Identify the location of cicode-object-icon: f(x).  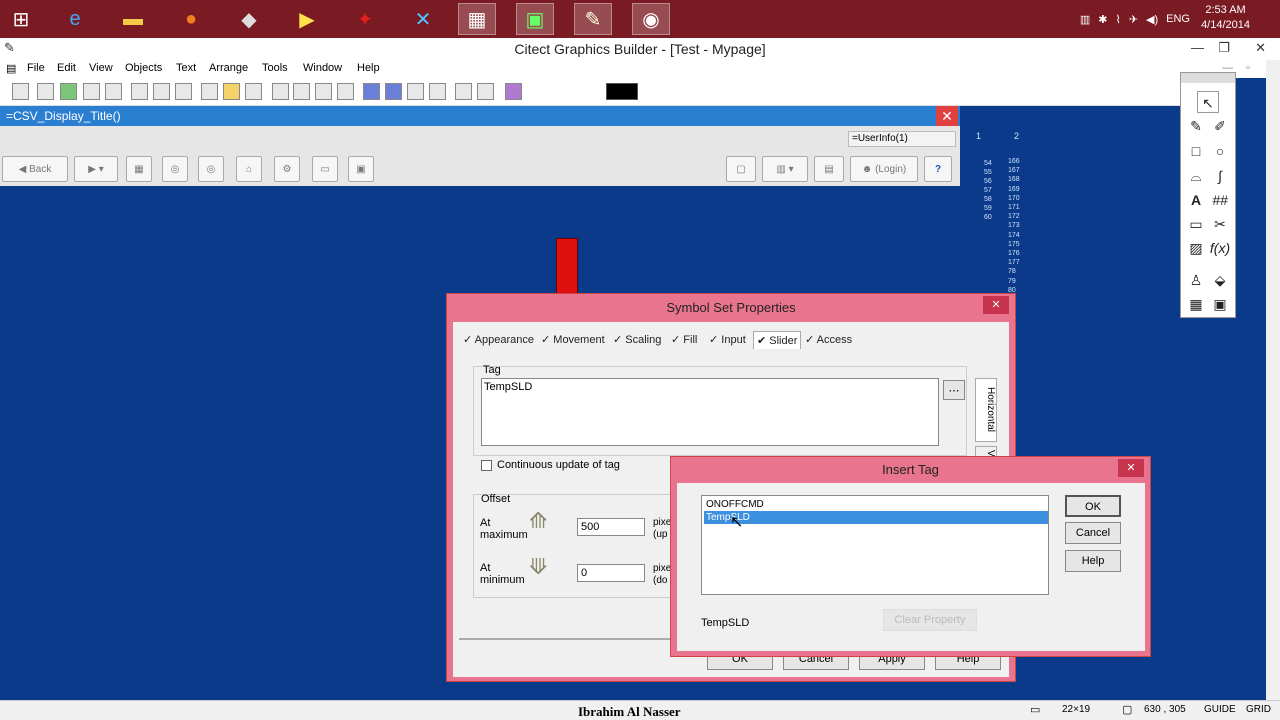
(1220, 248).